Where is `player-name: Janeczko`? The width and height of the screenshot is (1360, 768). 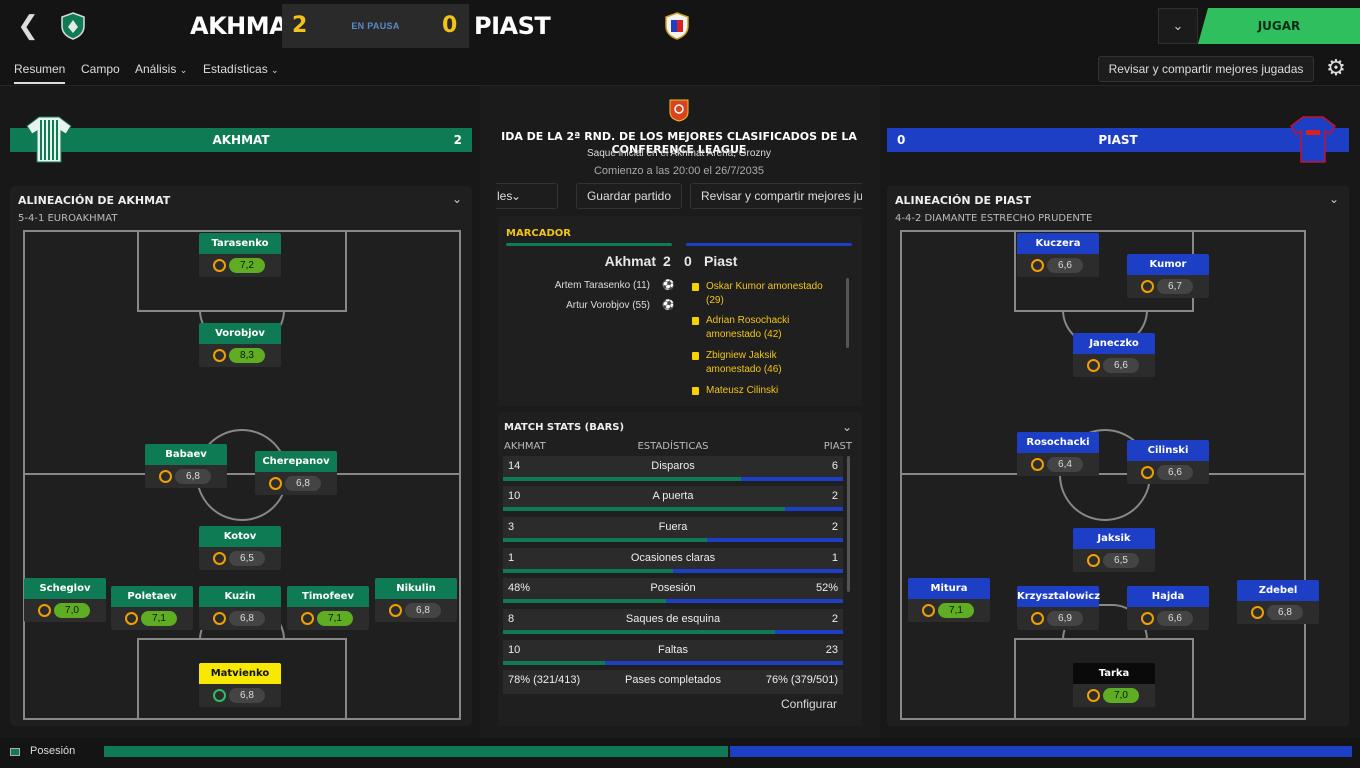 player-name: Janeczko is located at coordinates (1114, 343).